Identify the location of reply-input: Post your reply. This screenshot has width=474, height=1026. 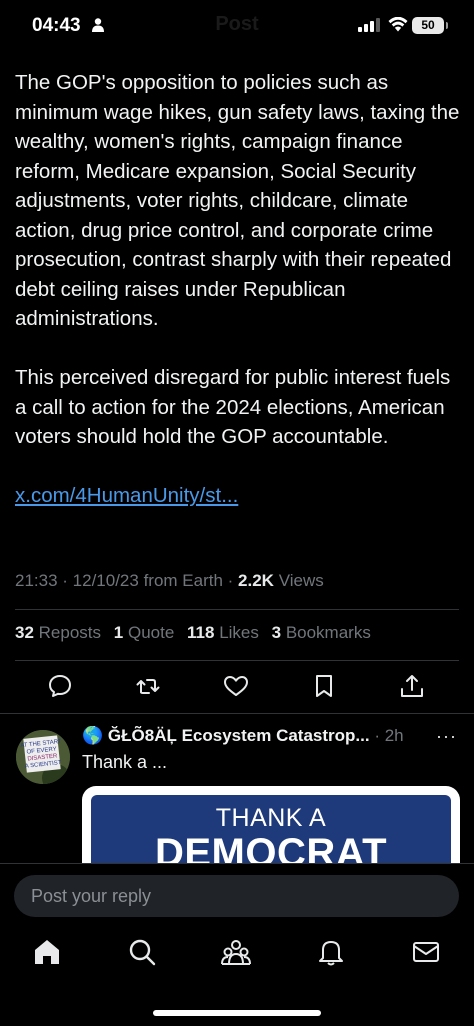
(236, 896).